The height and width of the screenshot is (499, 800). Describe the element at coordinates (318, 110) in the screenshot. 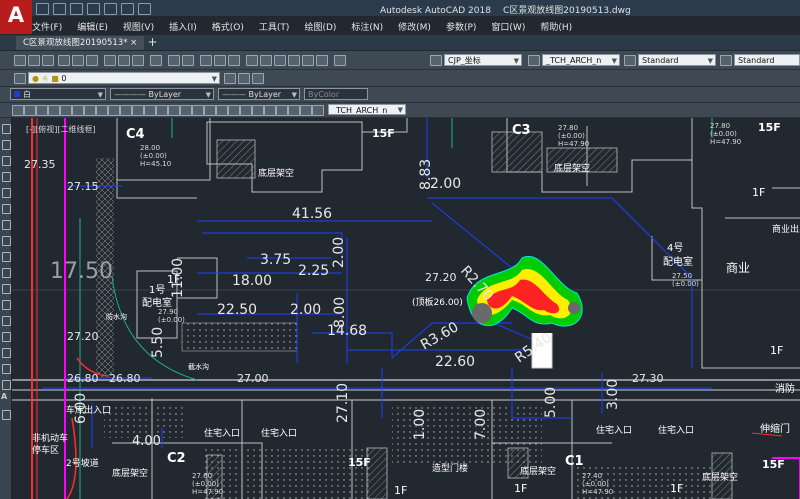

I see `dimstyle-icon` at that location.